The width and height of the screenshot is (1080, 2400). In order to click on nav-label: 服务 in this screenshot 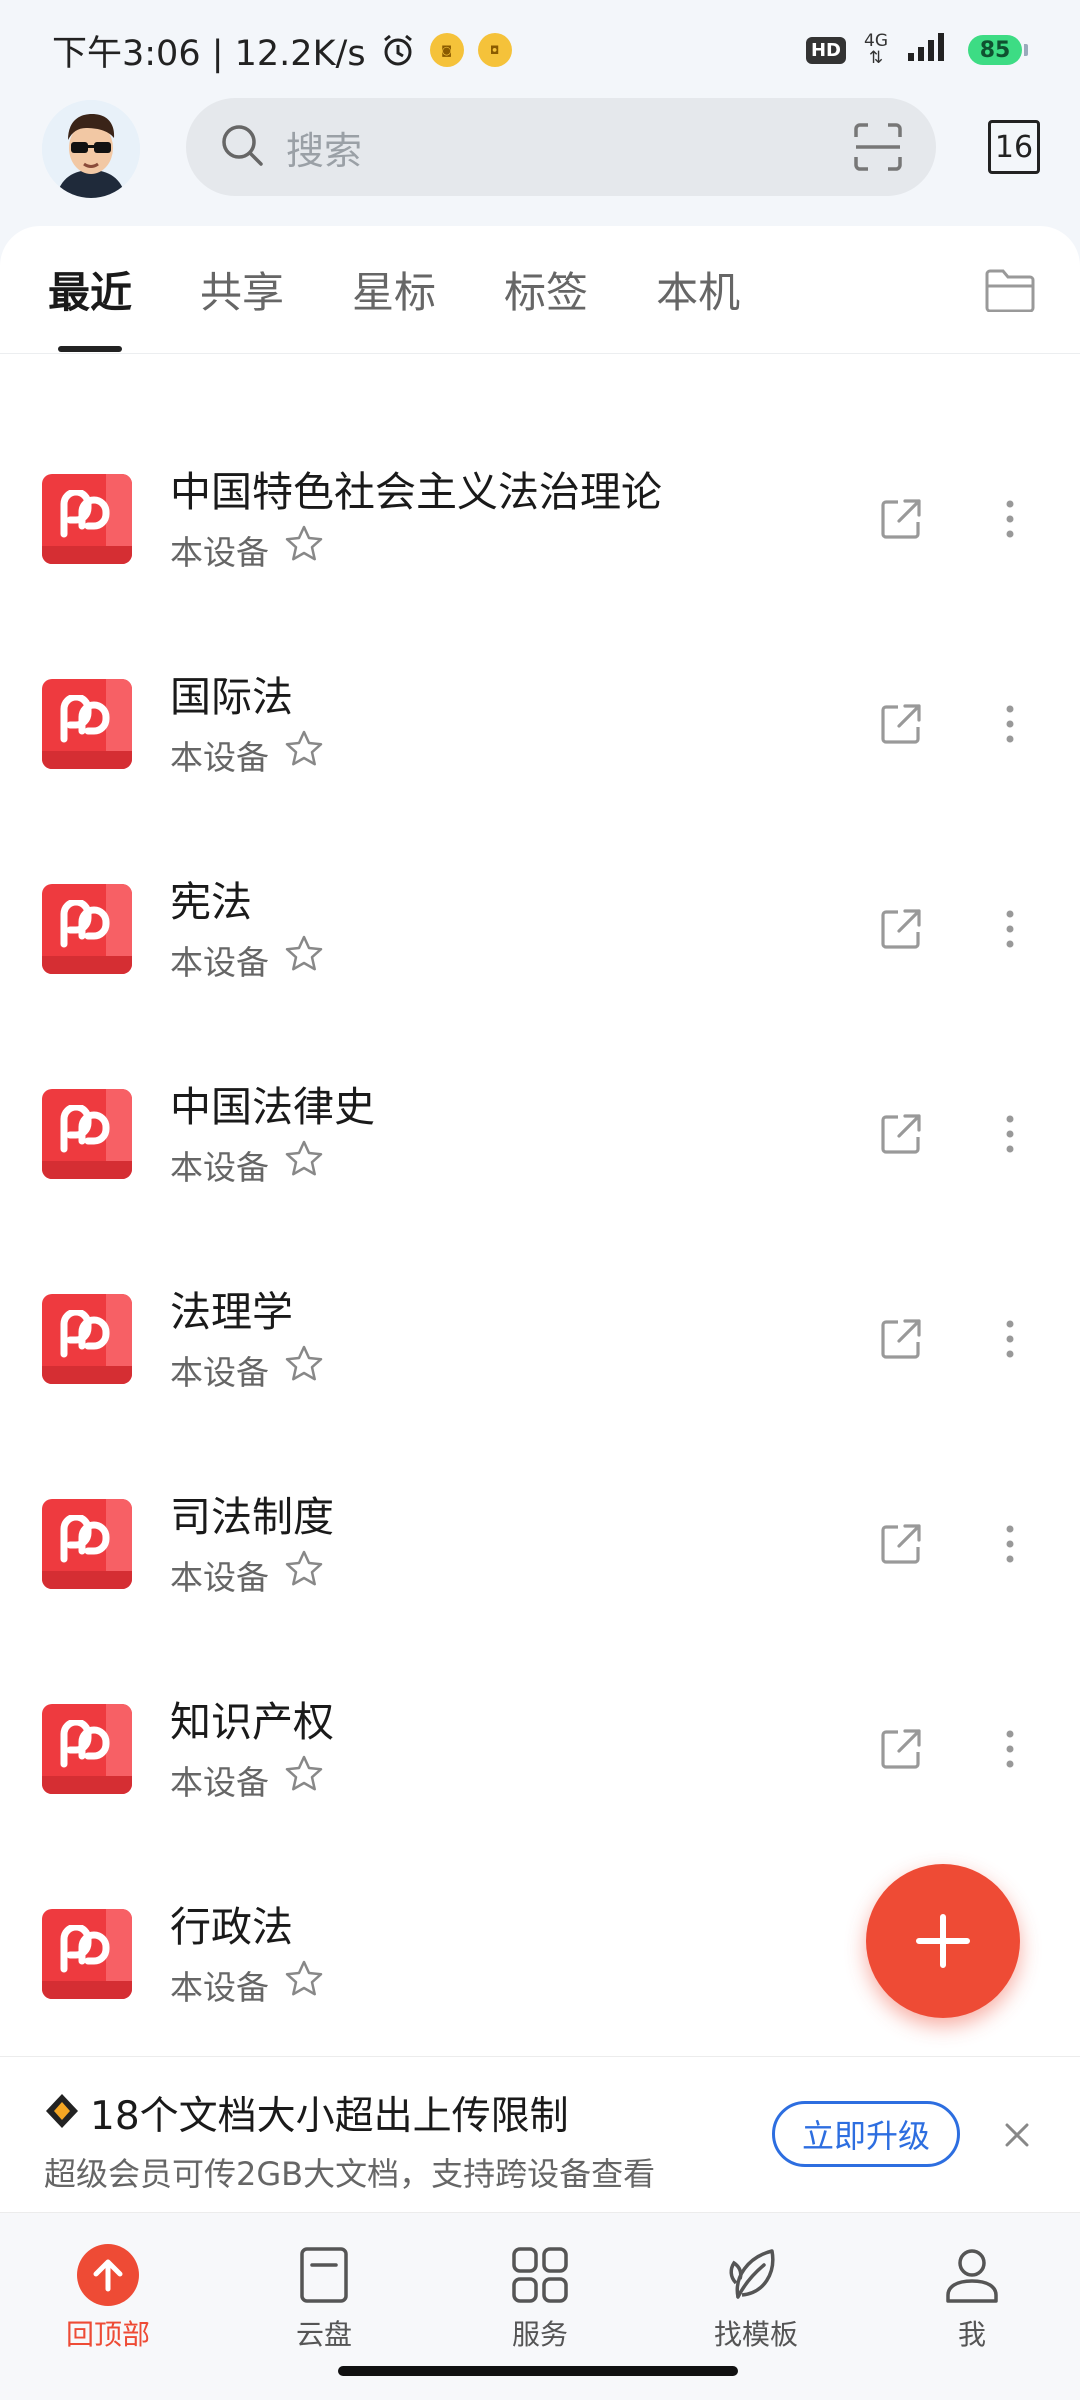, I will do `click(539, 2334)`.